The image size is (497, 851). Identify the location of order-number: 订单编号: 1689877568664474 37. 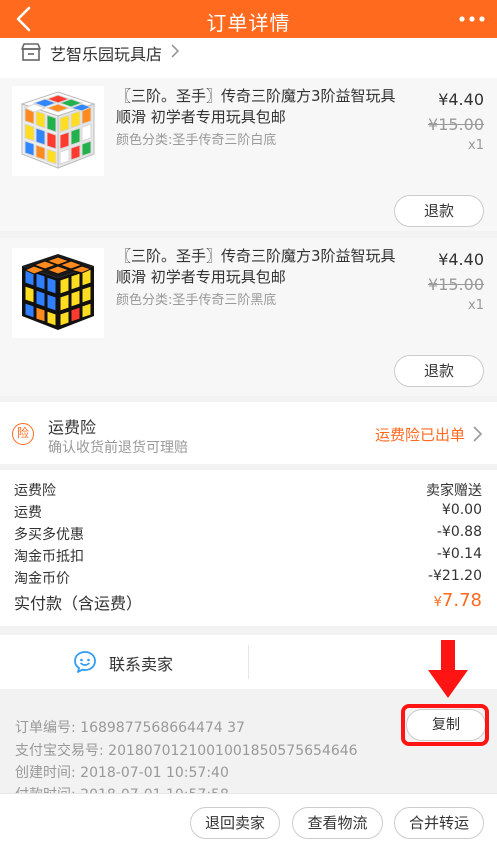
(130, 728).